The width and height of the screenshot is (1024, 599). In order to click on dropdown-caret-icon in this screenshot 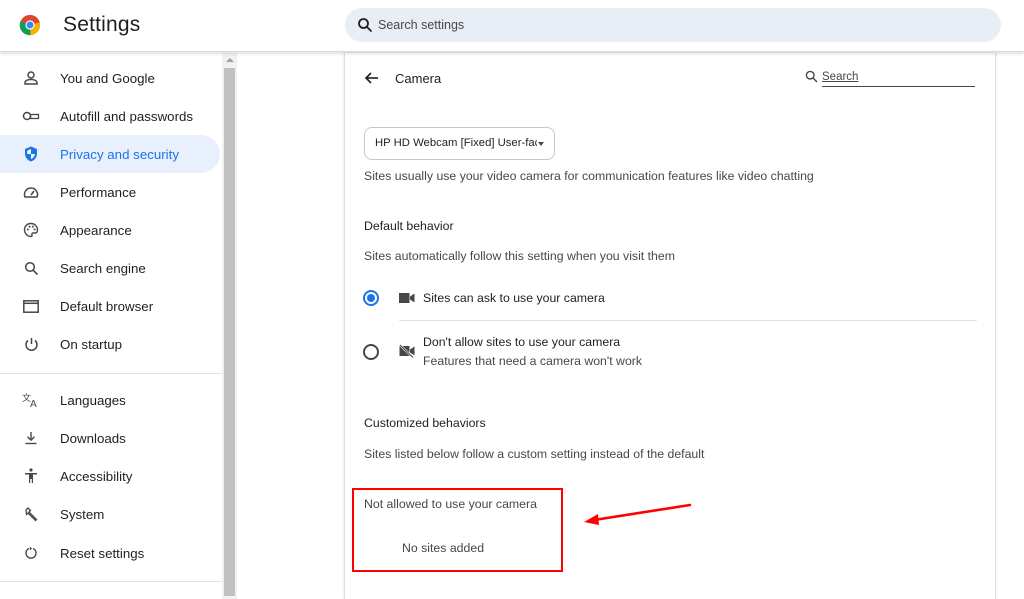, I will do `click(541, 144)`.